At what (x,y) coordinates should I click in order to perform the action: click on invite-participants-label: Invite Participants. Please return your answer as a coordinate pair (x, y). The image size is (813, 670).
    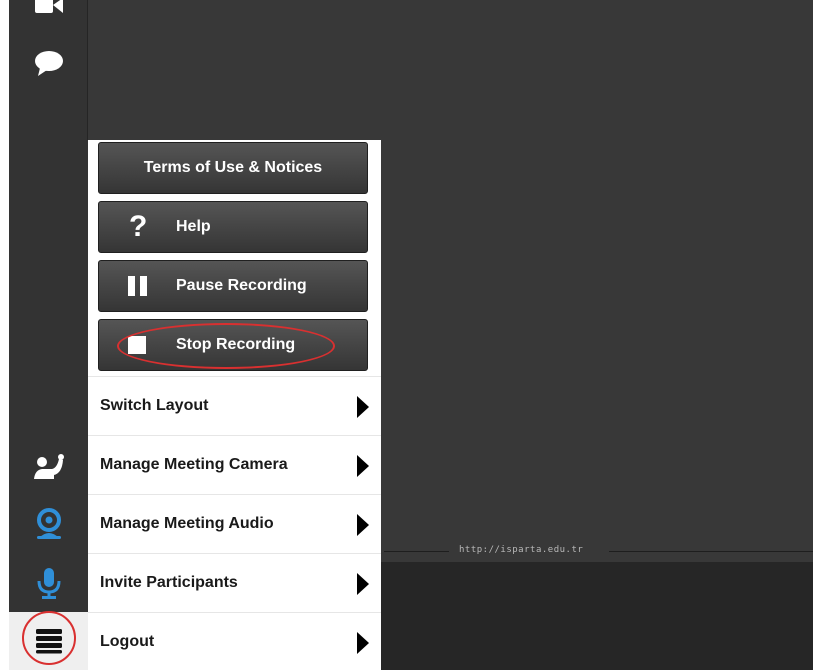
    Looking at the image, I should click on (169, 582).